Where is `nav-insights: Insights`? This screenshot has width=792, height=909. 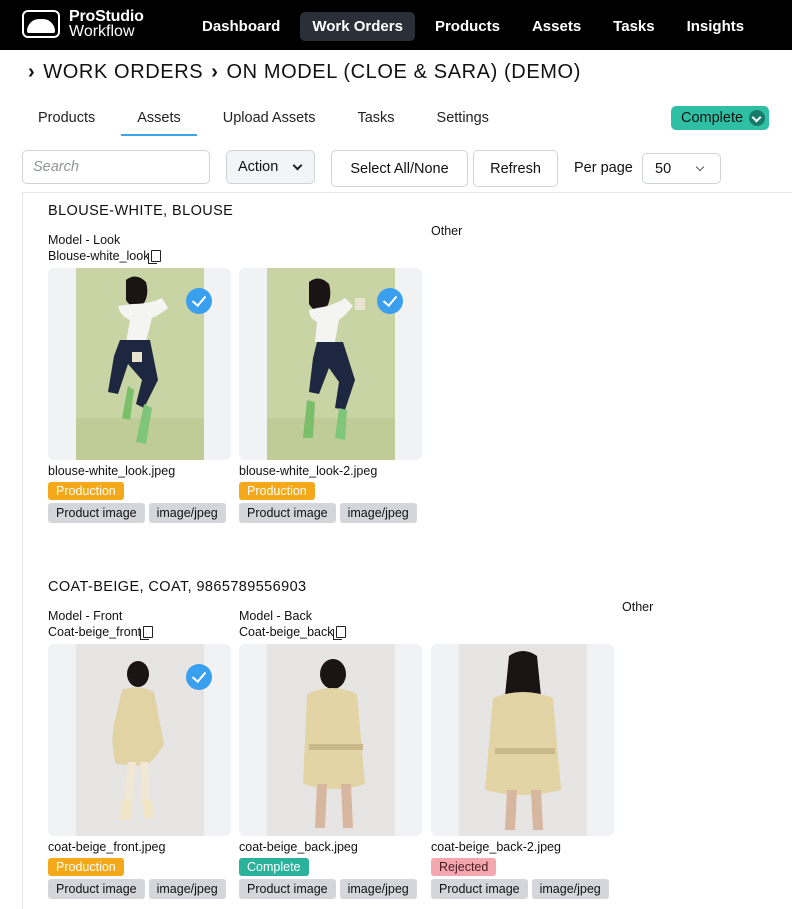
nav-insights: Insights is located at coordinates (716, 26).